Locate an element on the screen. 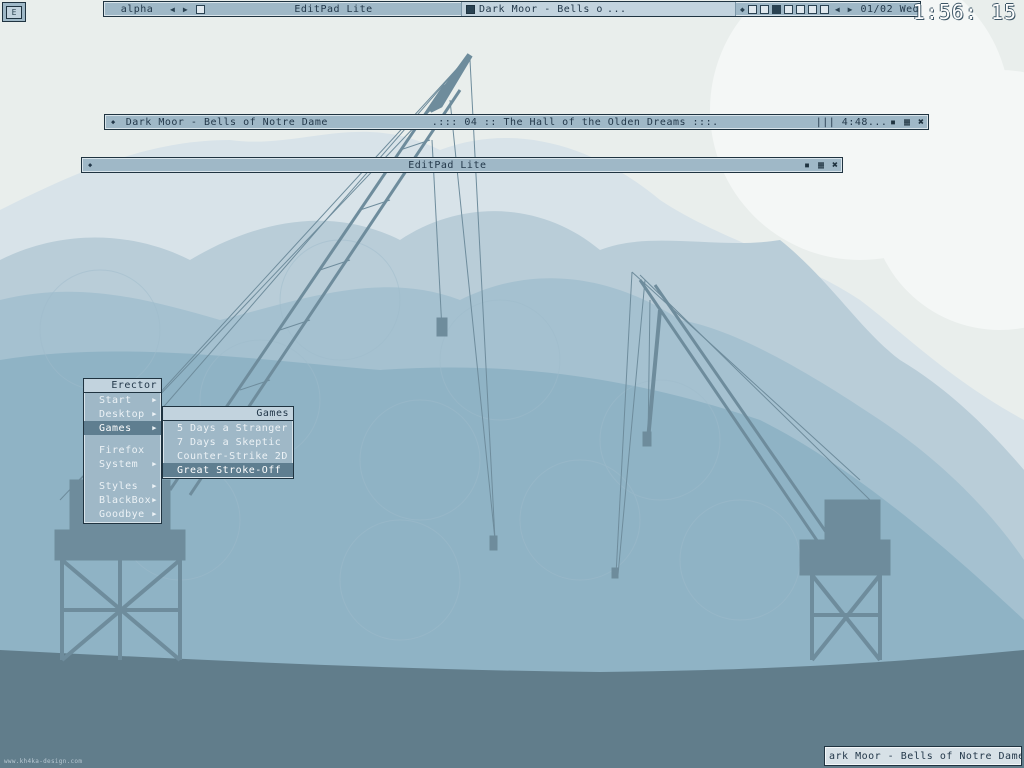 This screenshot has height=768, width=1024. menu-item-firefox: Firefox is located at coordinates (122, 450).